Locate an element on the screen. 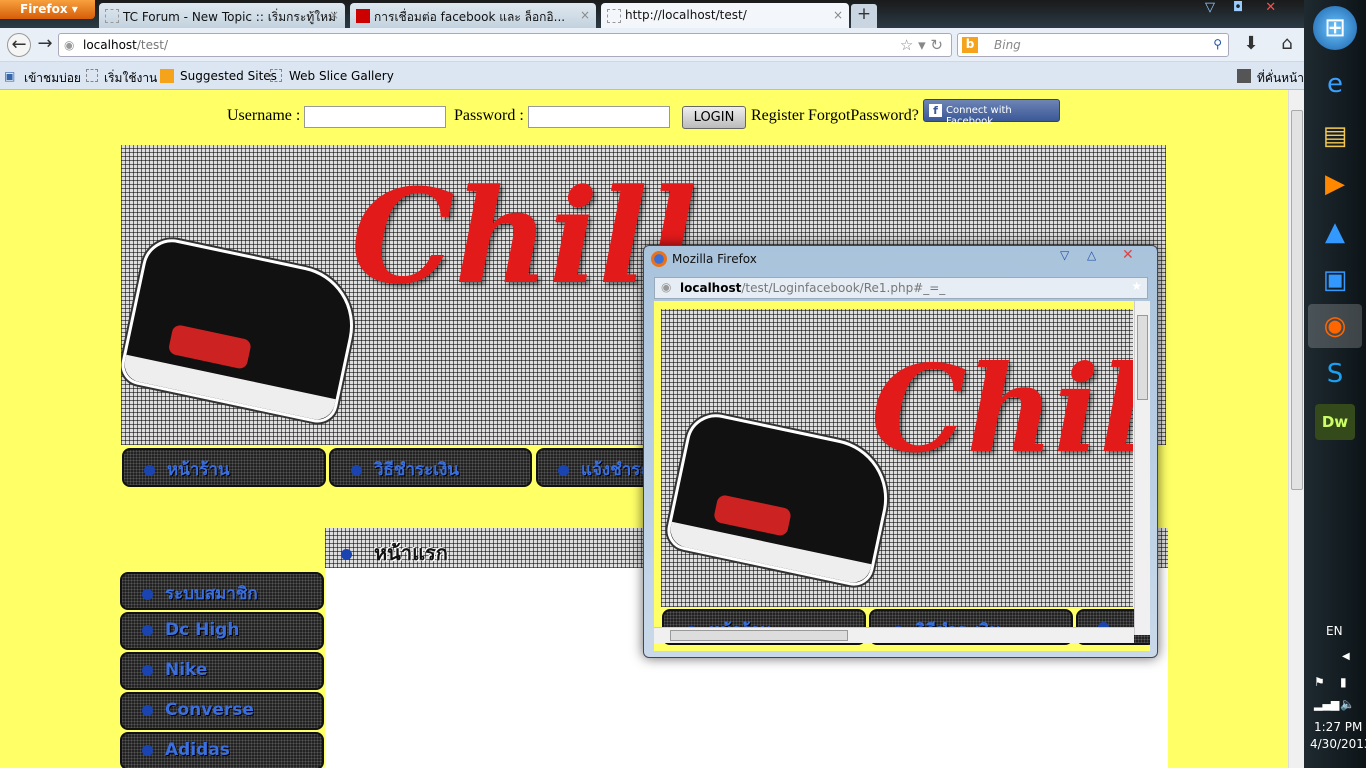 The height and width of the screenshot is (768, 1366). bing-icon: b is located at coordinates (970, 45).